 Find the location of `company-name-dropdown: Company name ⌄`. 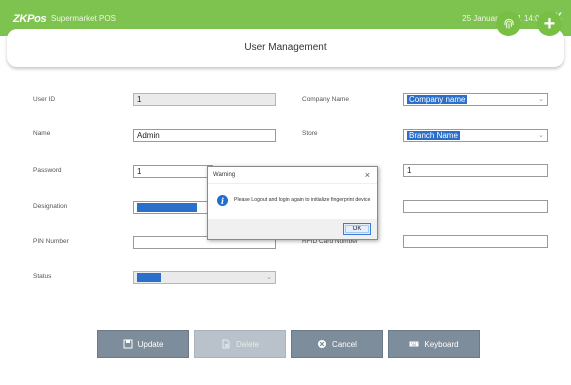

company-name-dropdown: Company name ⌄ is located at coordinates (475, 99).